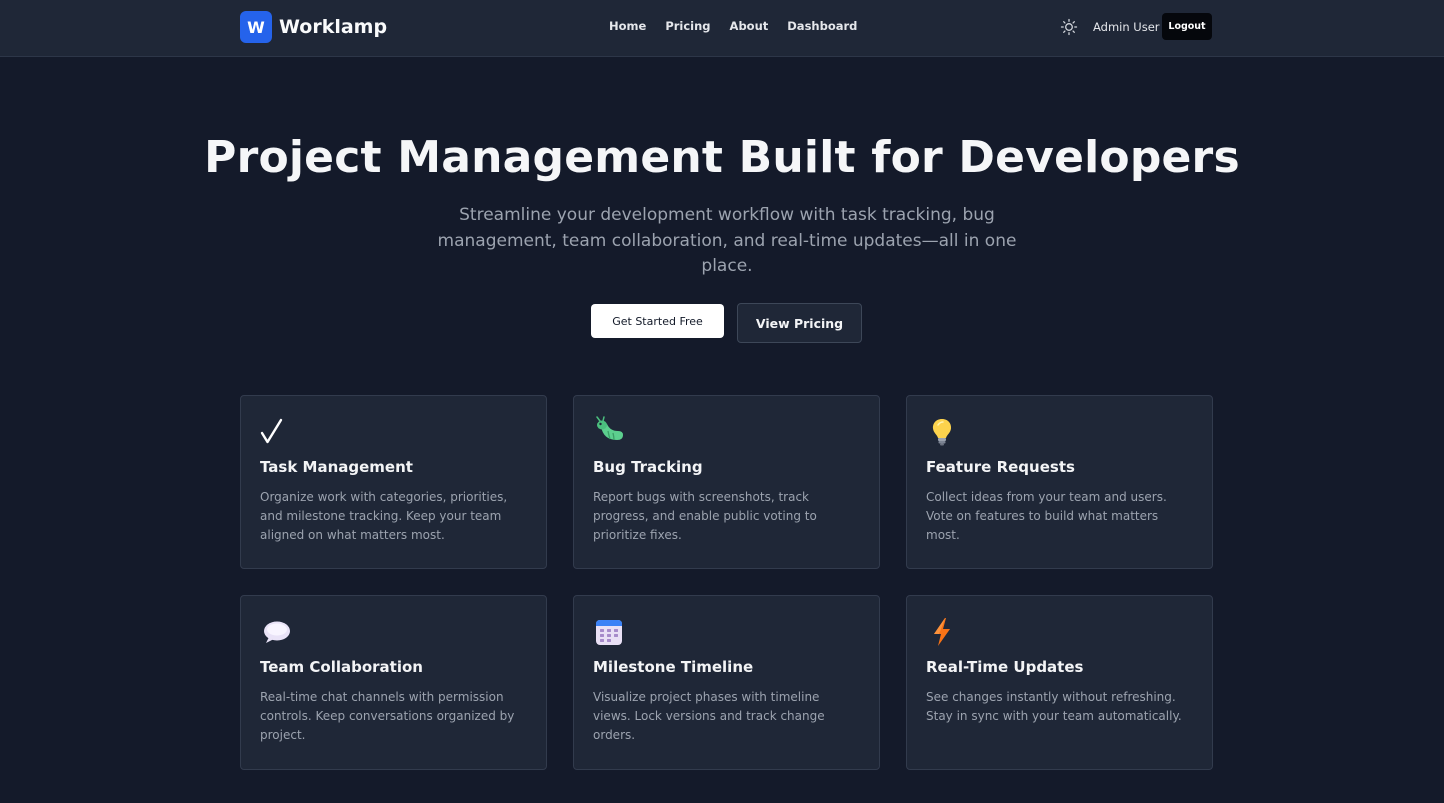  What do you see at coordinates (256, 27) in the screenshot?
I see `brand-logo-mark: W` at bounding box center [256, 27].